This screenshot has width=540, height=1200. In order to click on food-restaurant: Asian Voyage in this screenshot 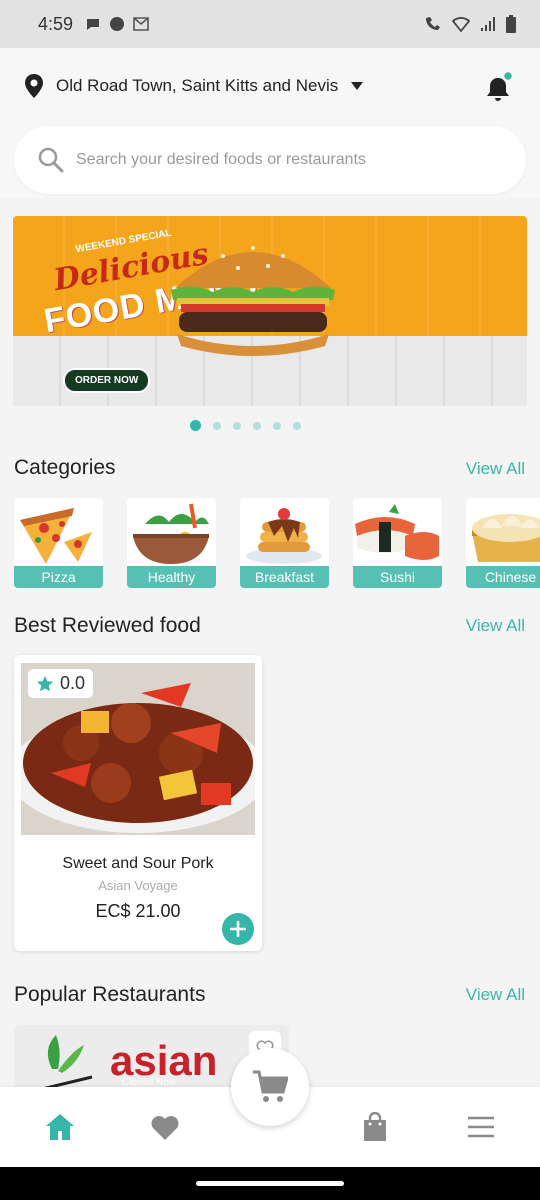, I will do `click(138, 885)`.